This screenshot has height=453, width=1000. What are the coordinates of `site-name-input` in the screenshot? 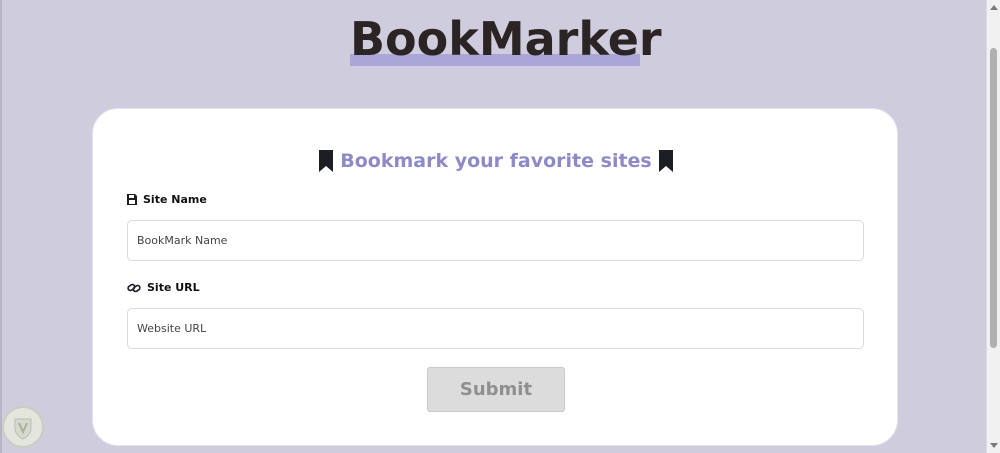 It's located at (495, 240).